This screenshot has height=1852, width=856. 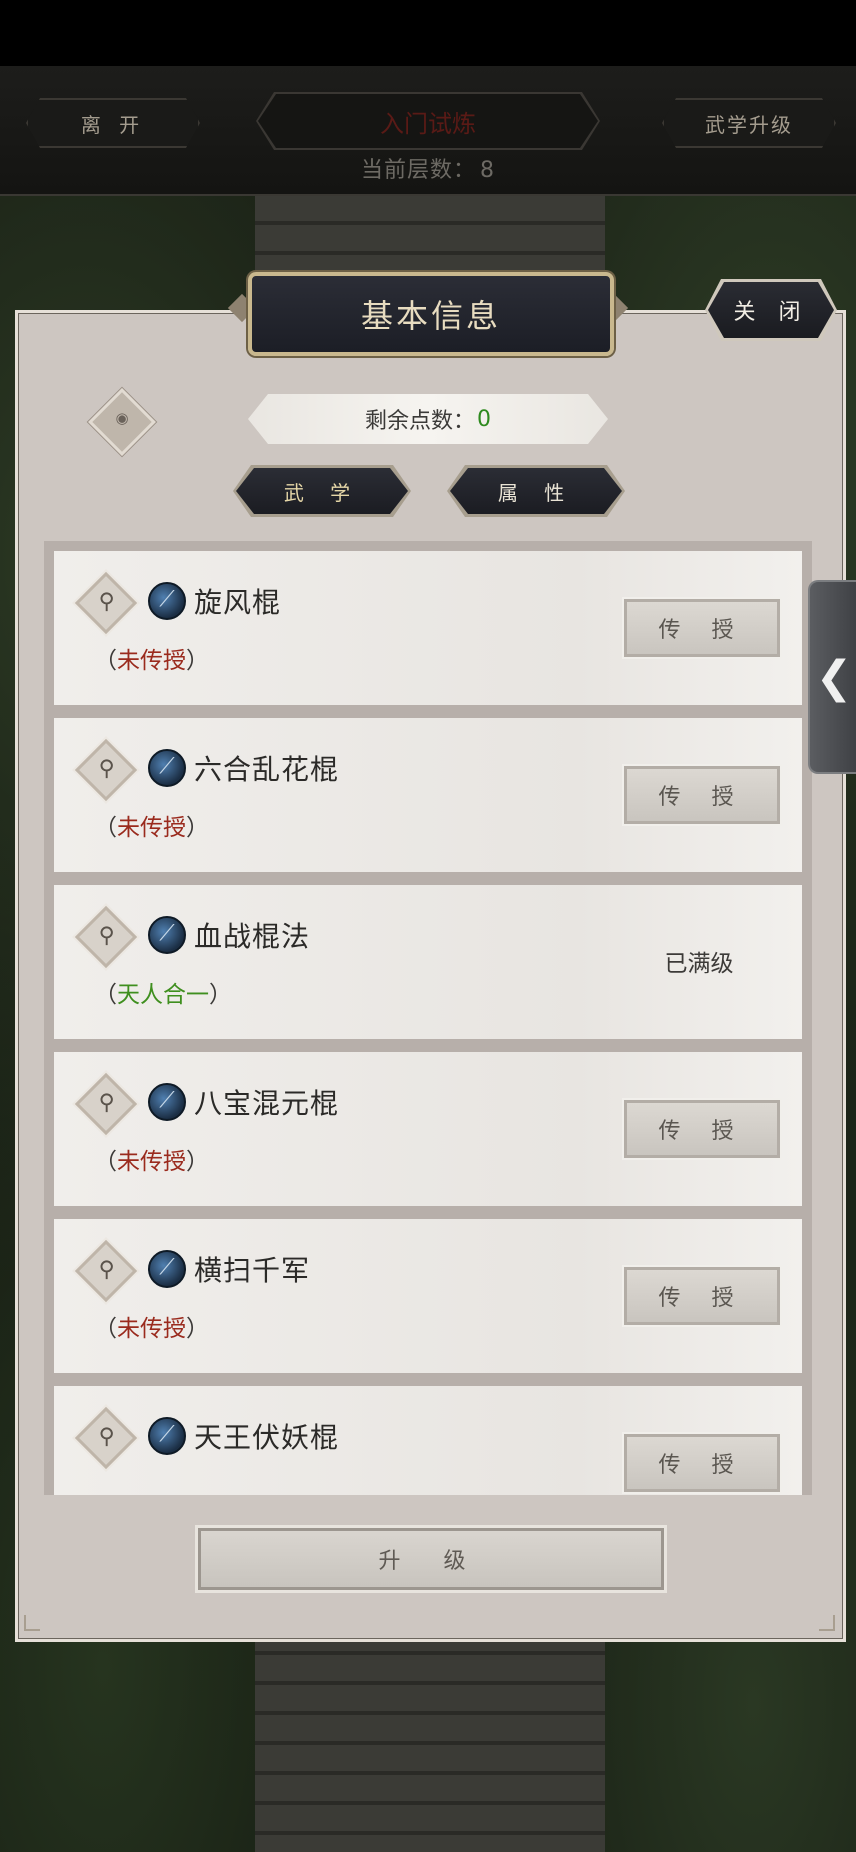 I want to click on status-bar, so click(x=428, y=33).